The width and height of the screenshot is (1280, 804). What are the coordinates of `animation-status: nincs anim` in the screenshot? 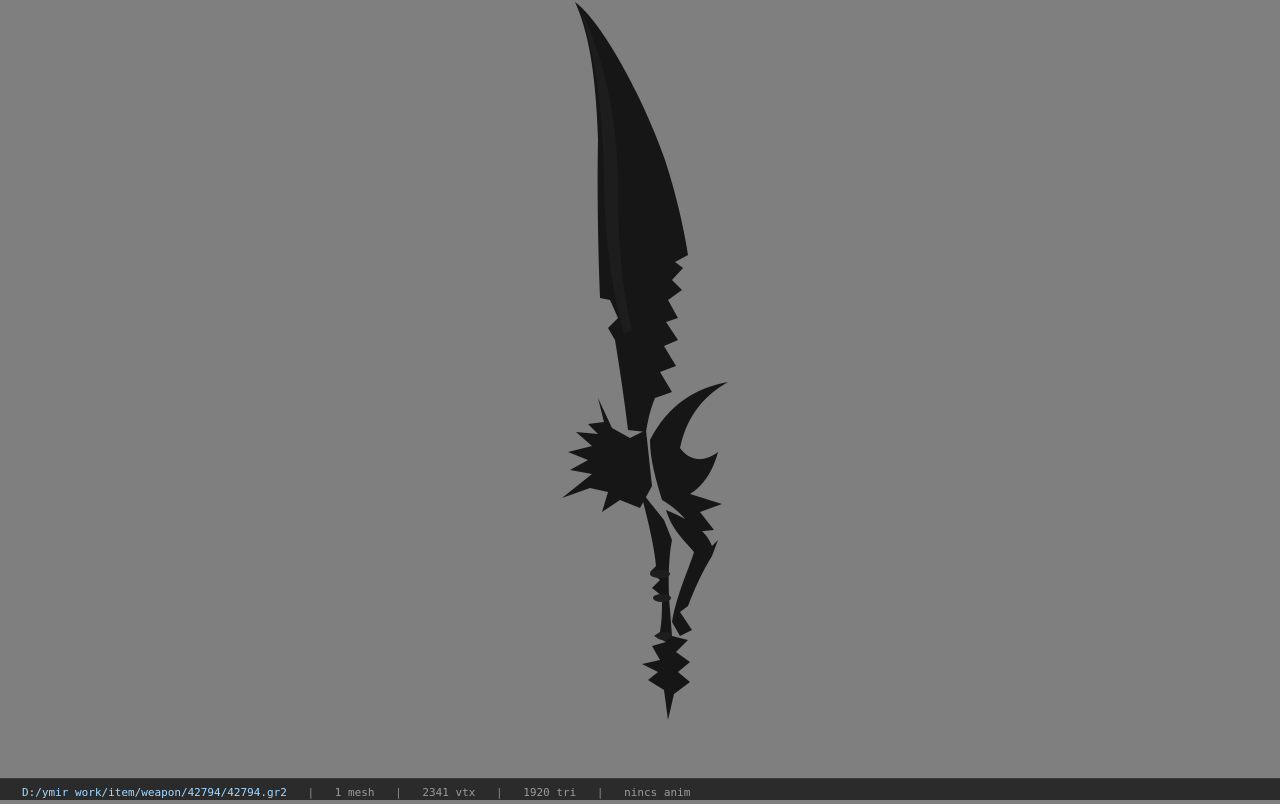 It's located at (657, 792).